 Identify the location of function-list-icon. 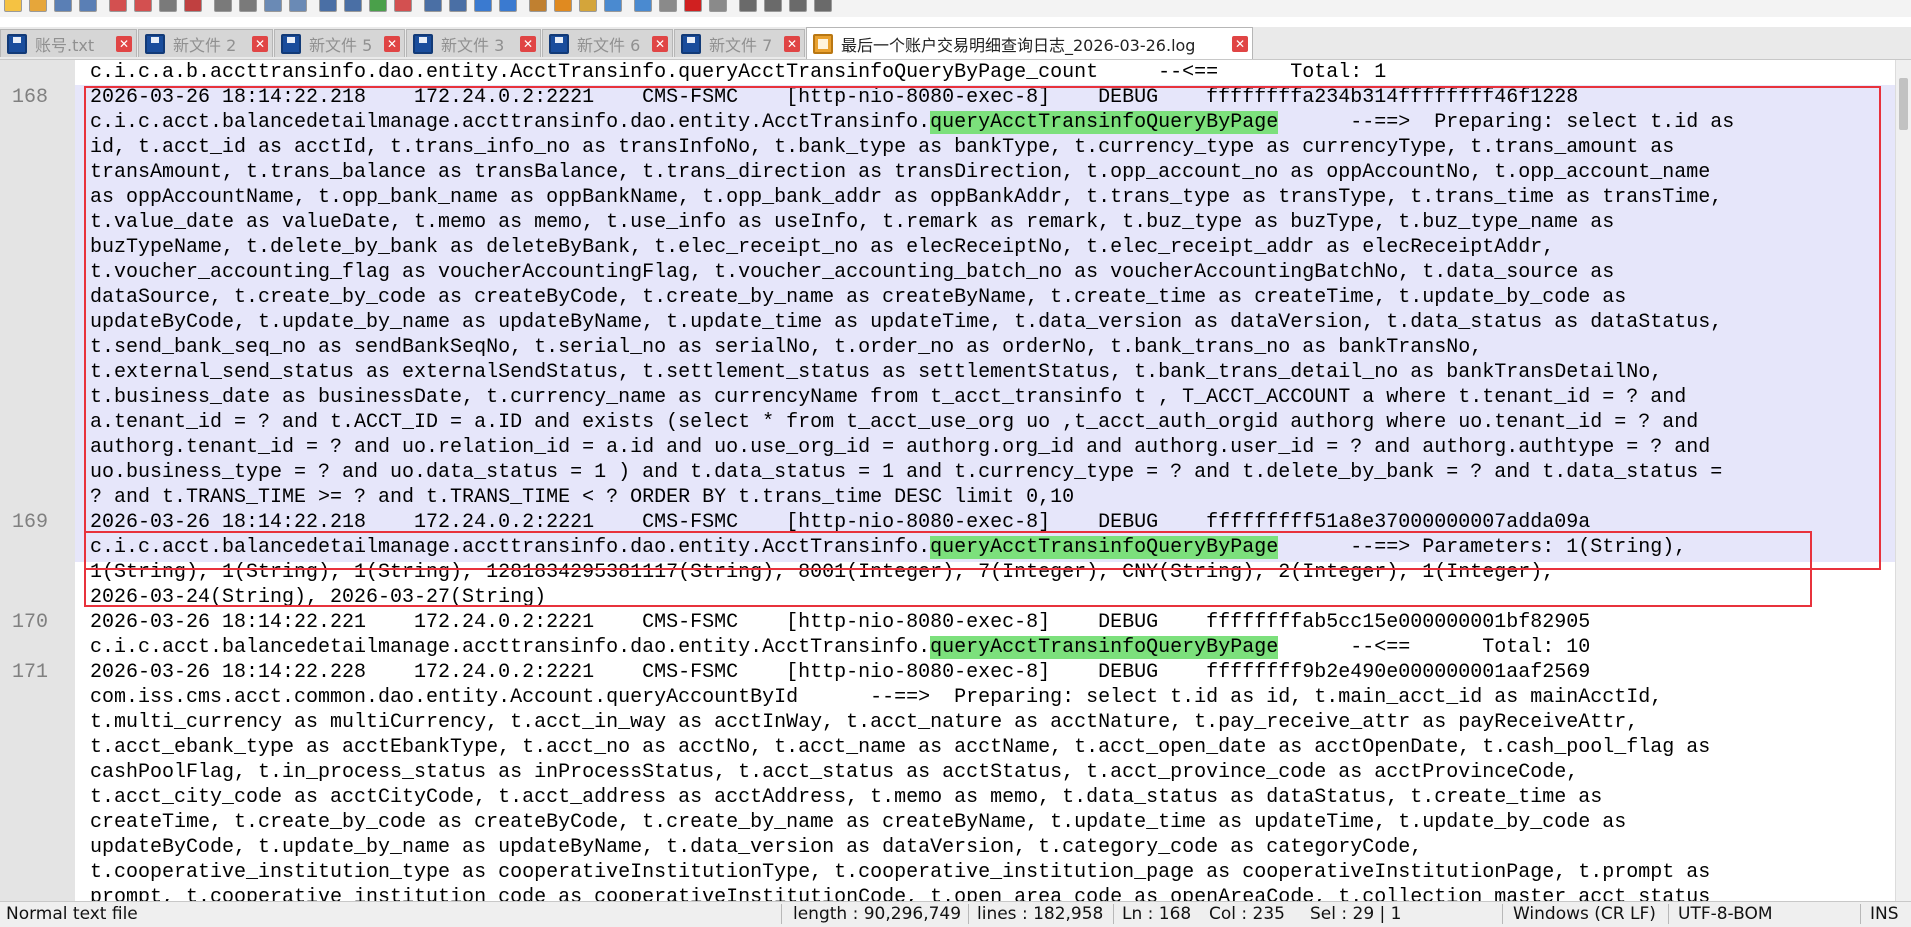
(613, 6).